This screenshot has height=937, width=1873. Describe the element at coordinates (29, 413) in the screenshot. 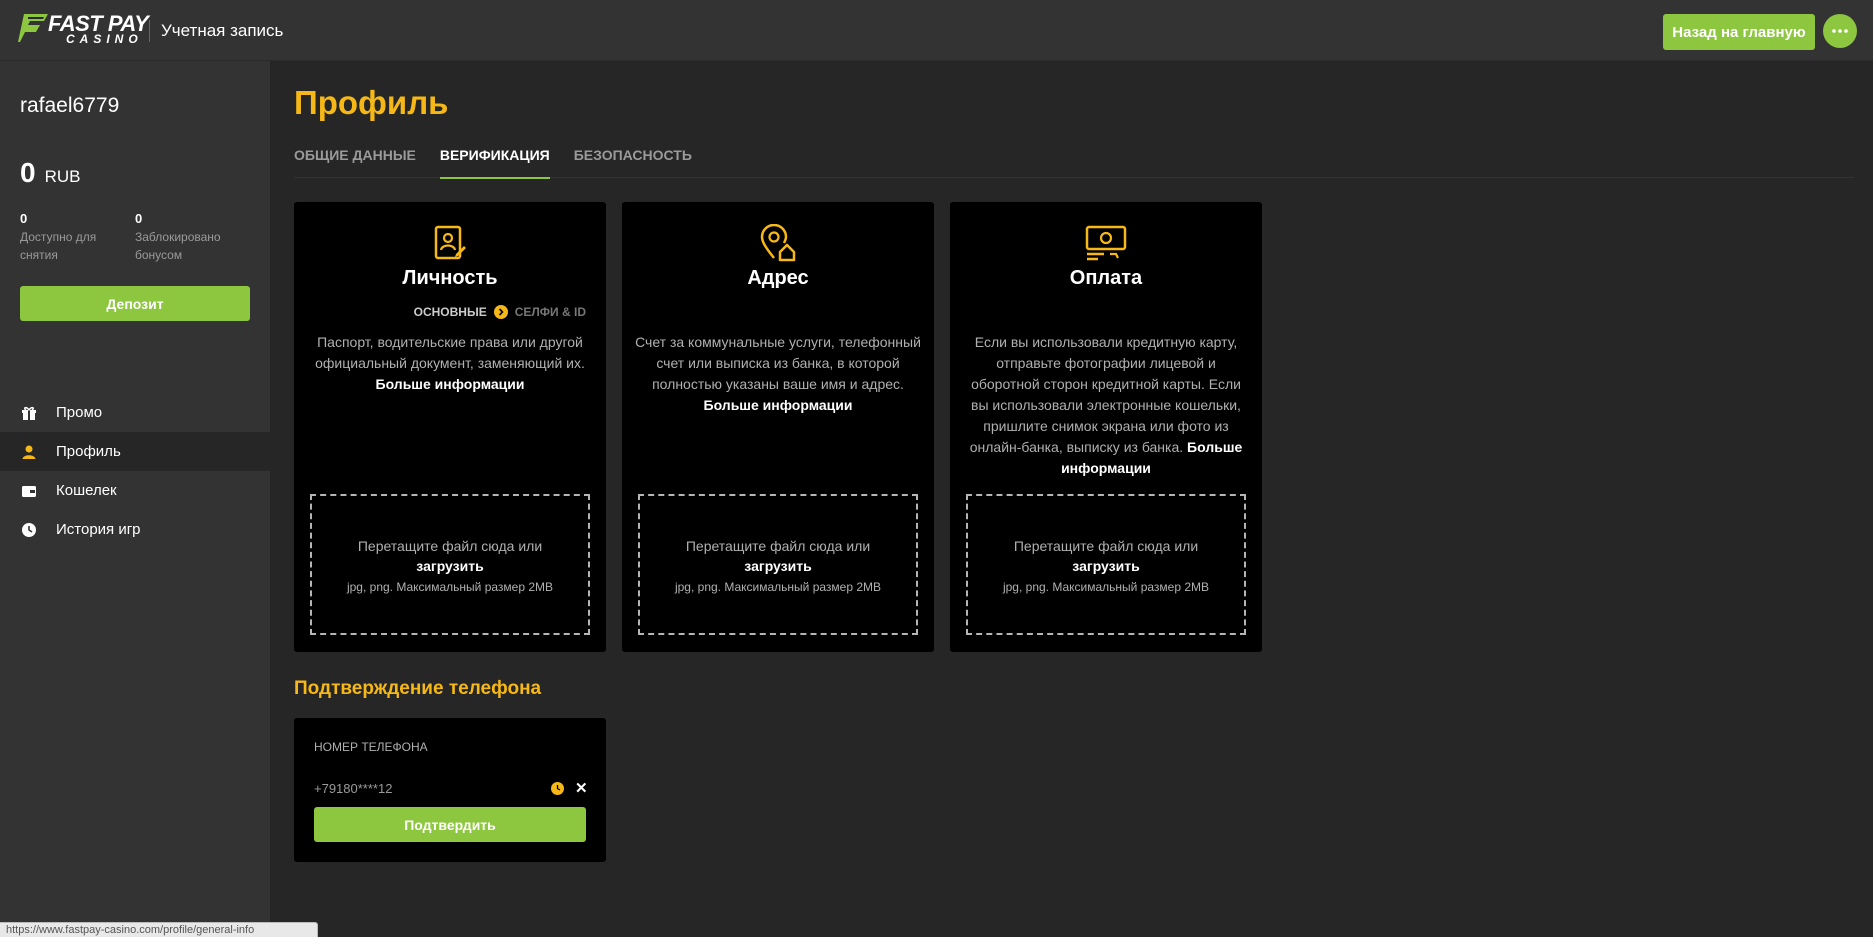

I see `gift-icon` at that location.